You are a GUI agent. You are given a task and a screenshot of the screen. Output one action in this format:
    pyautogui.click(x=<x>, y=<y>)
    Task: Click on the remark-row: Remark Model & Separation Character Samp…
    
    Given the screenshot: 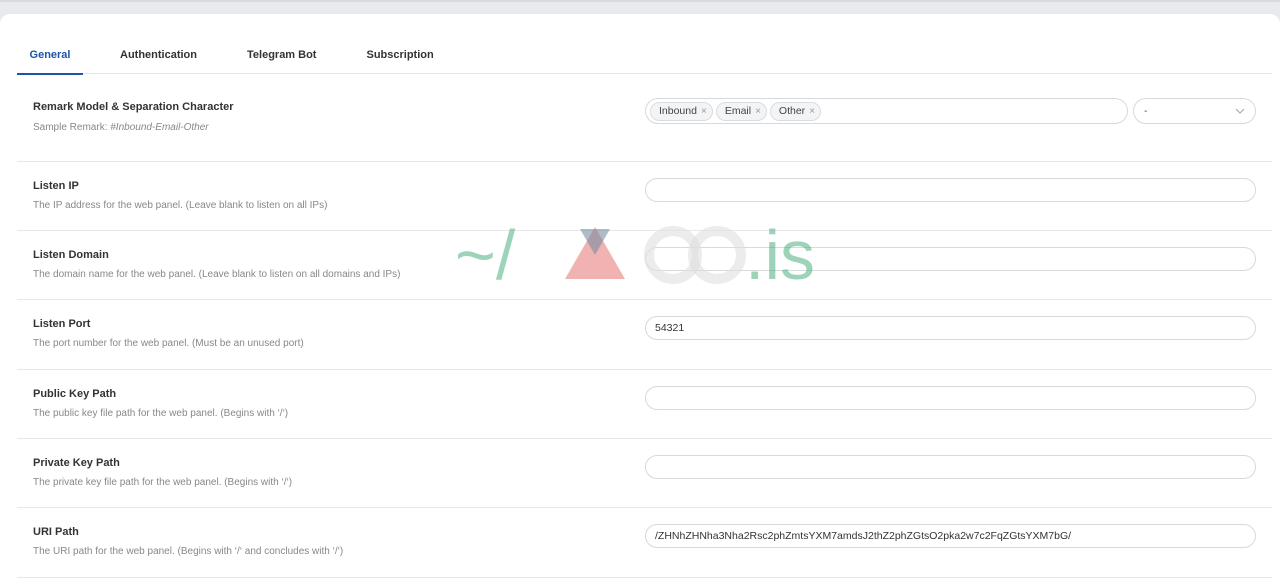 What is the action you would take?
    pyautogui.click(x=644, y=118)
    